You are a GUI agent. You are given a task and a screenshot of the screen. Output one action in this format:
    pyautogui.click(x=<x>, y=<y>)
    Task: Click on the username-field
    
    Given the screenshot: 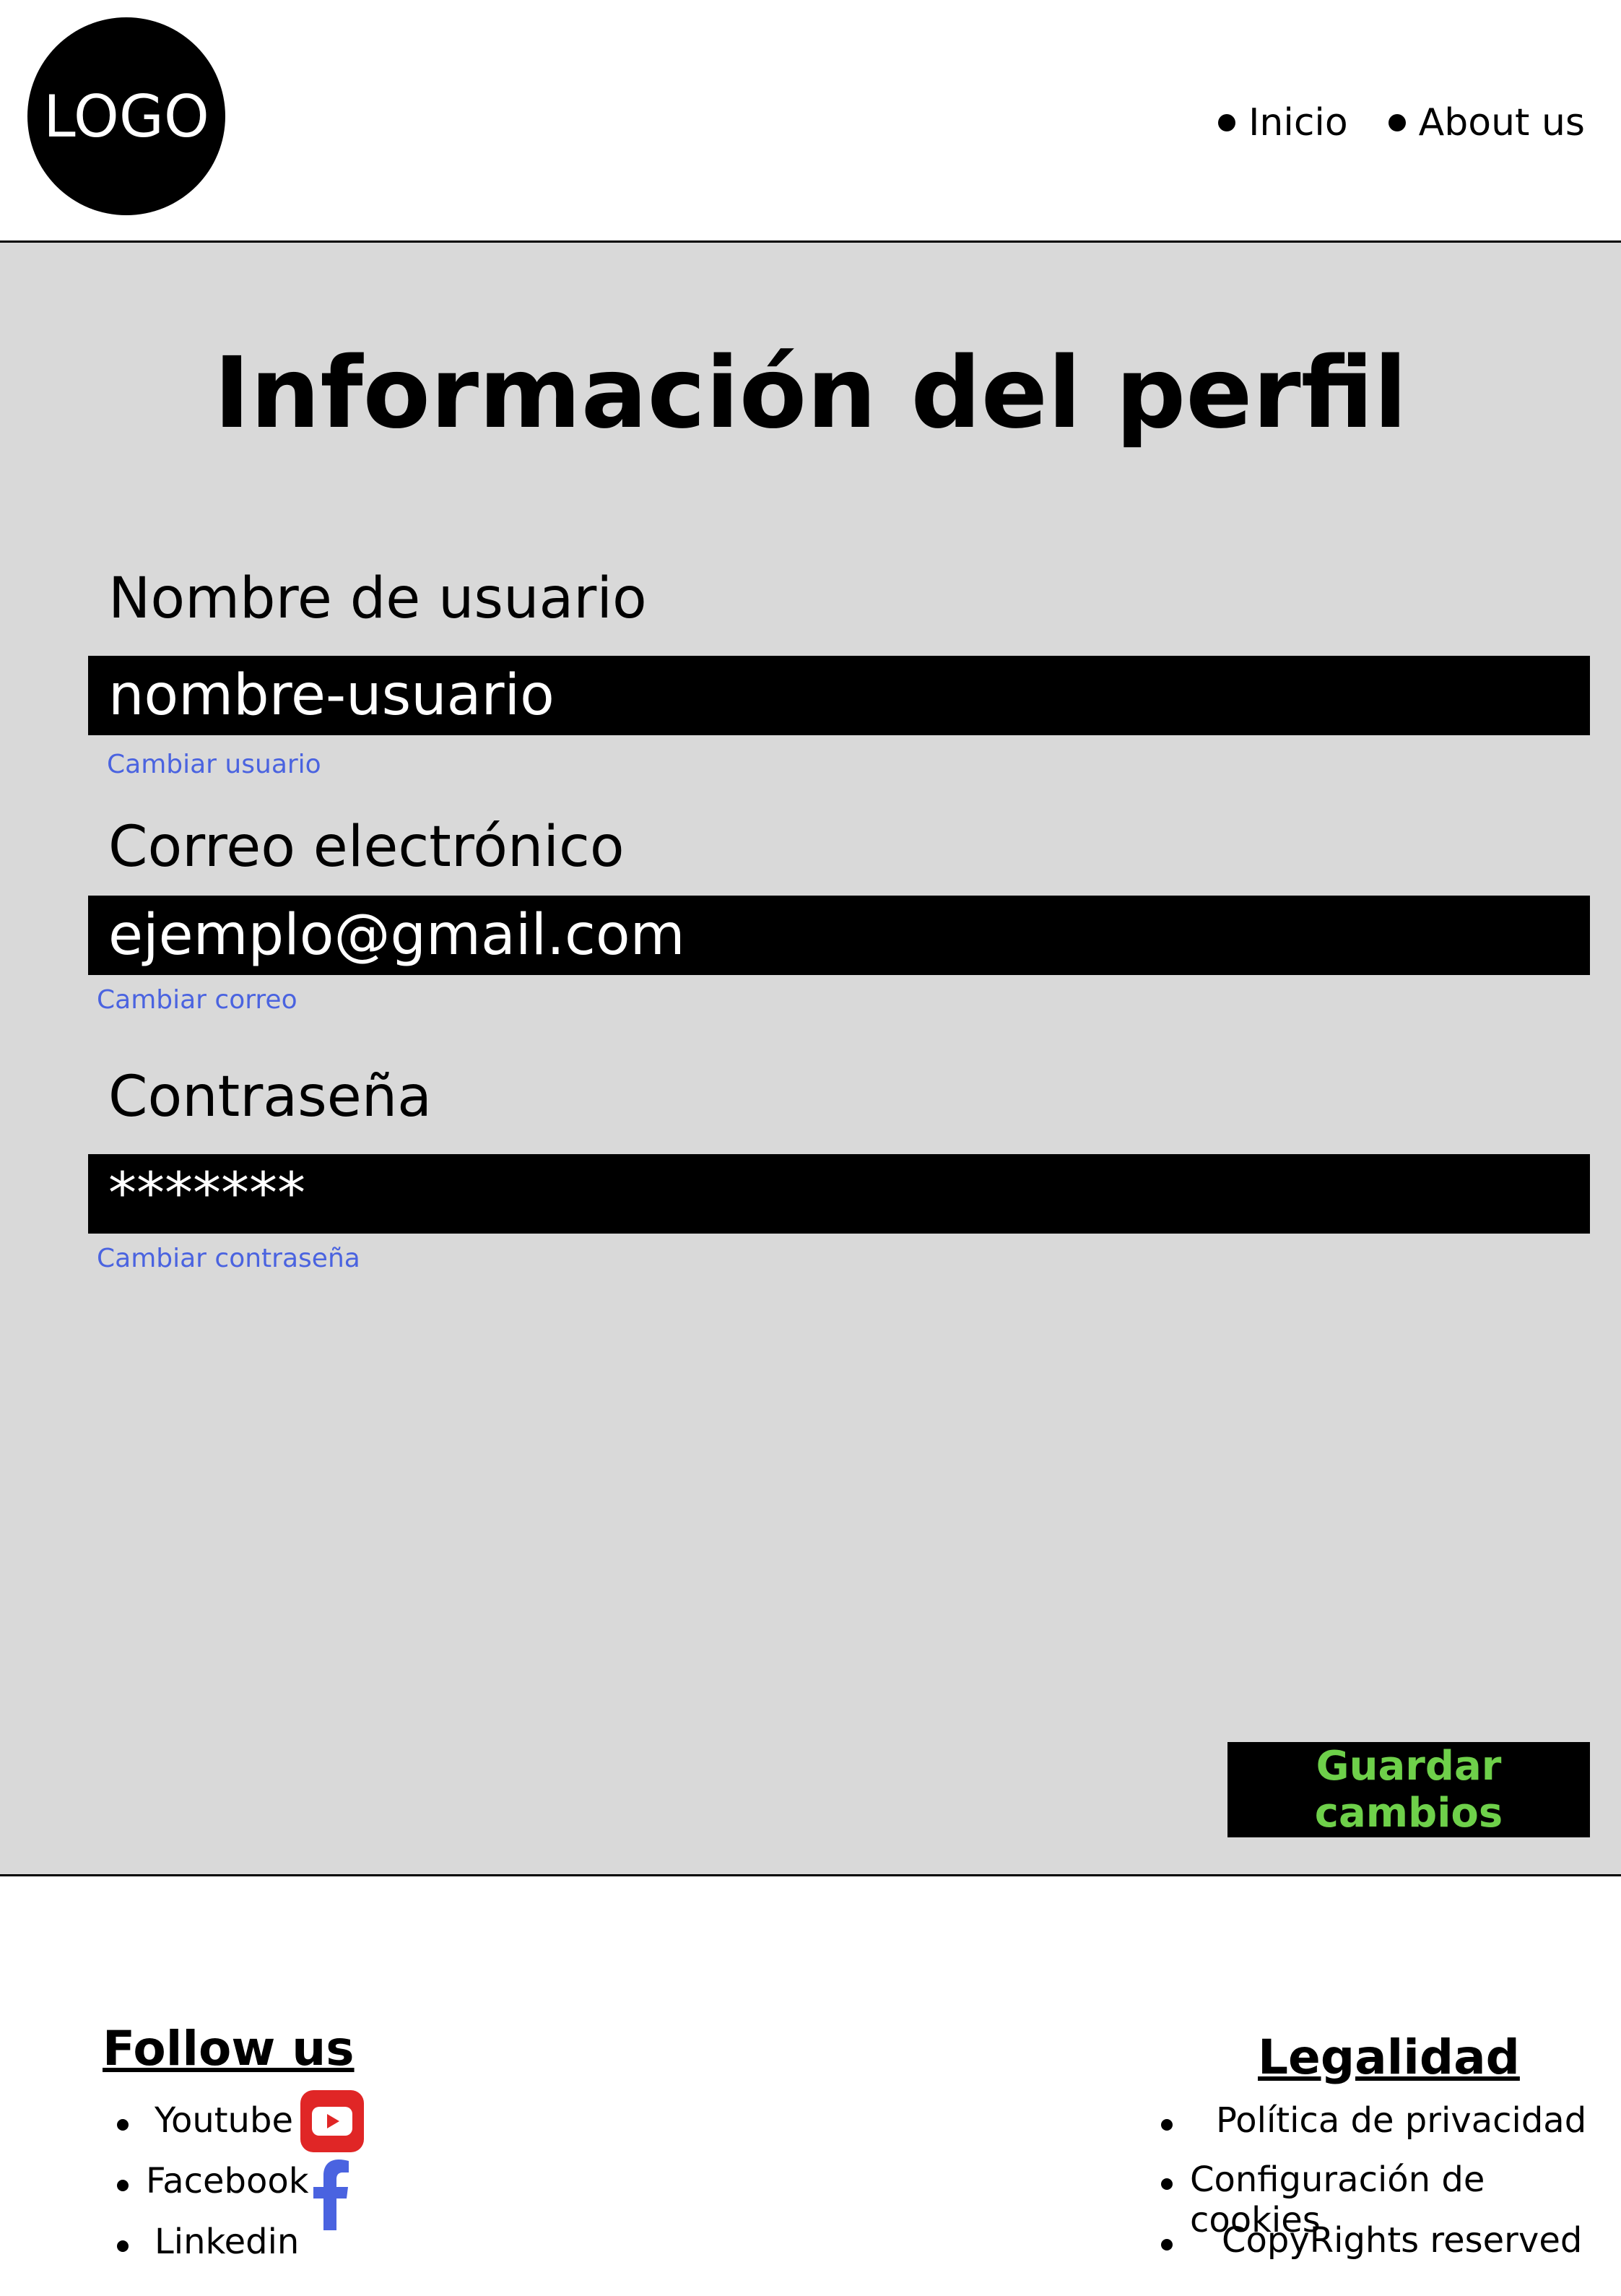 What is the action you would take?
    pyautogui.click(x=839, y=695)
    